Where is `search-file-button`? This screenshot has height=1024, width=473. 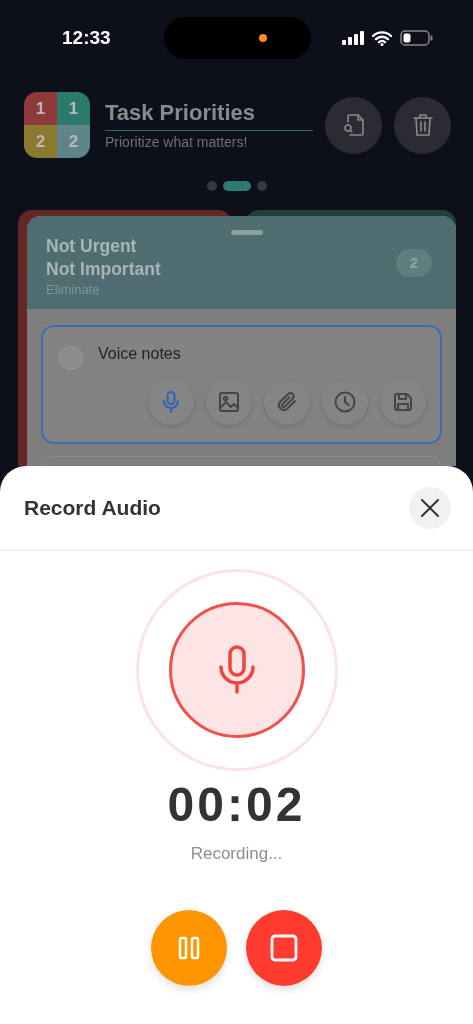 search-file-button is located at coordinates (353, 125).